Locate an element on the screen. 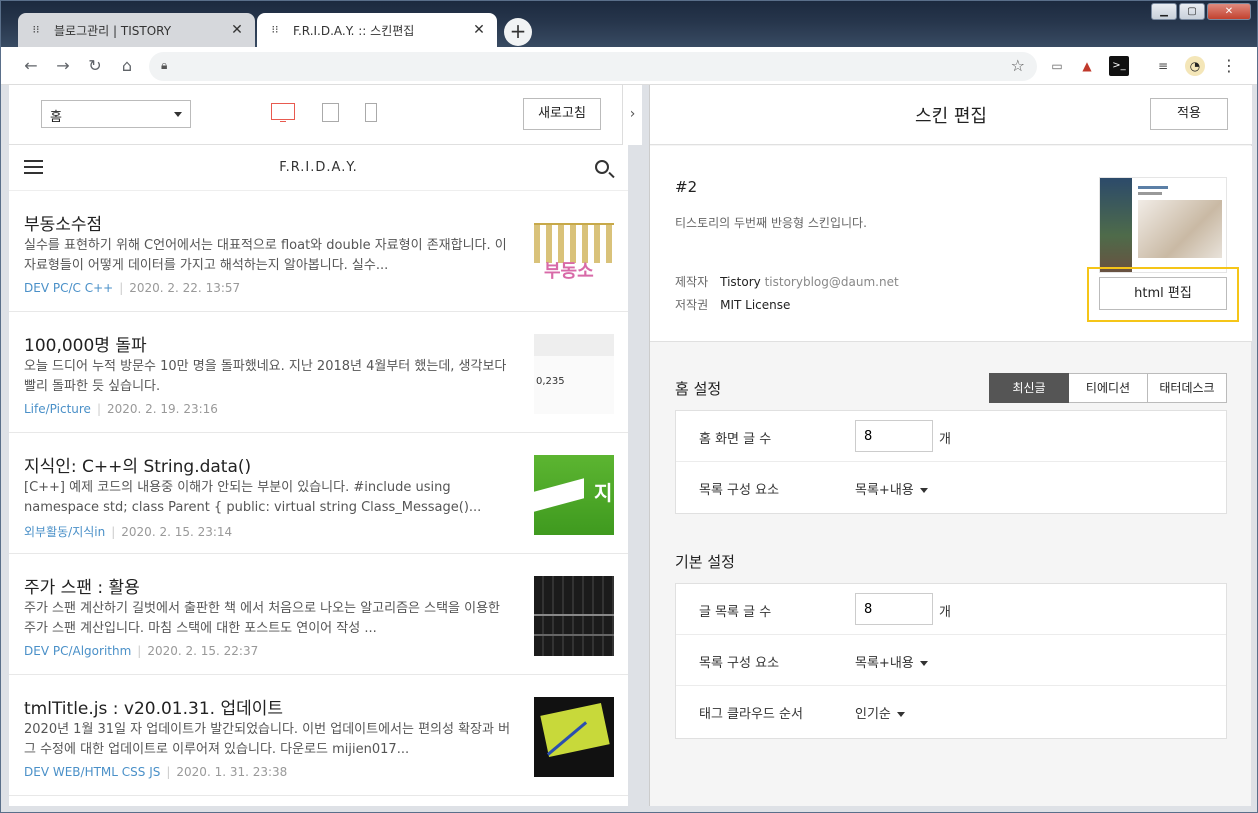  post-thumbnail-text: 0,235 is located at coordinates (550, 381).